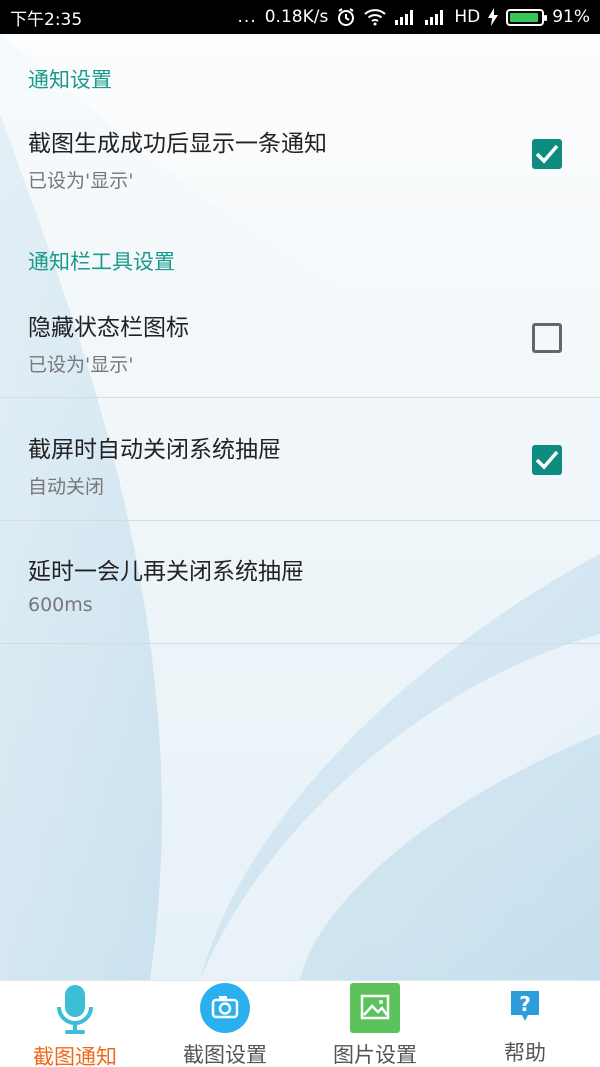 Image resolution: width=600 pixels, height=1067 pixels. Describe the element at coordinates (300, 587) in the screenshot. I see `setting-row-delay-close-drawer: 延时一会儿再关闭系统抽屉 600ms` at that location.